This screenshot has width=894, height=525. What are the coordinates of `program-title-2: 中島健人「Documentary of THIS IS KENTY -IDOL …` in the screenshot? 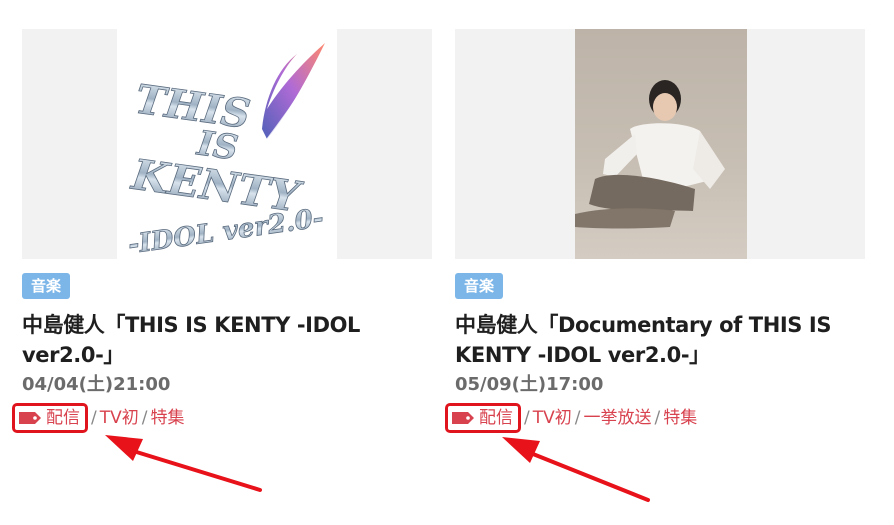 It's located at (657, 340).